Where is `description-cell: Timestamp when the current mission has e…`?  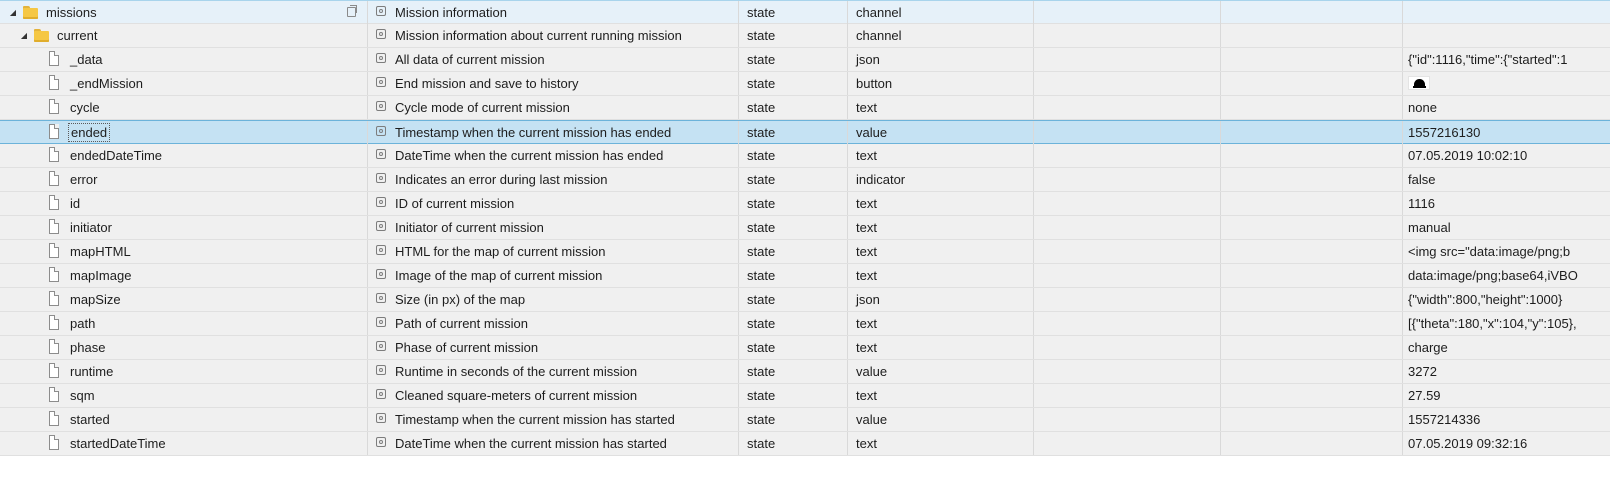
description-cell: Timestamp when the current mission has e… is located at coordinates (553, 132).